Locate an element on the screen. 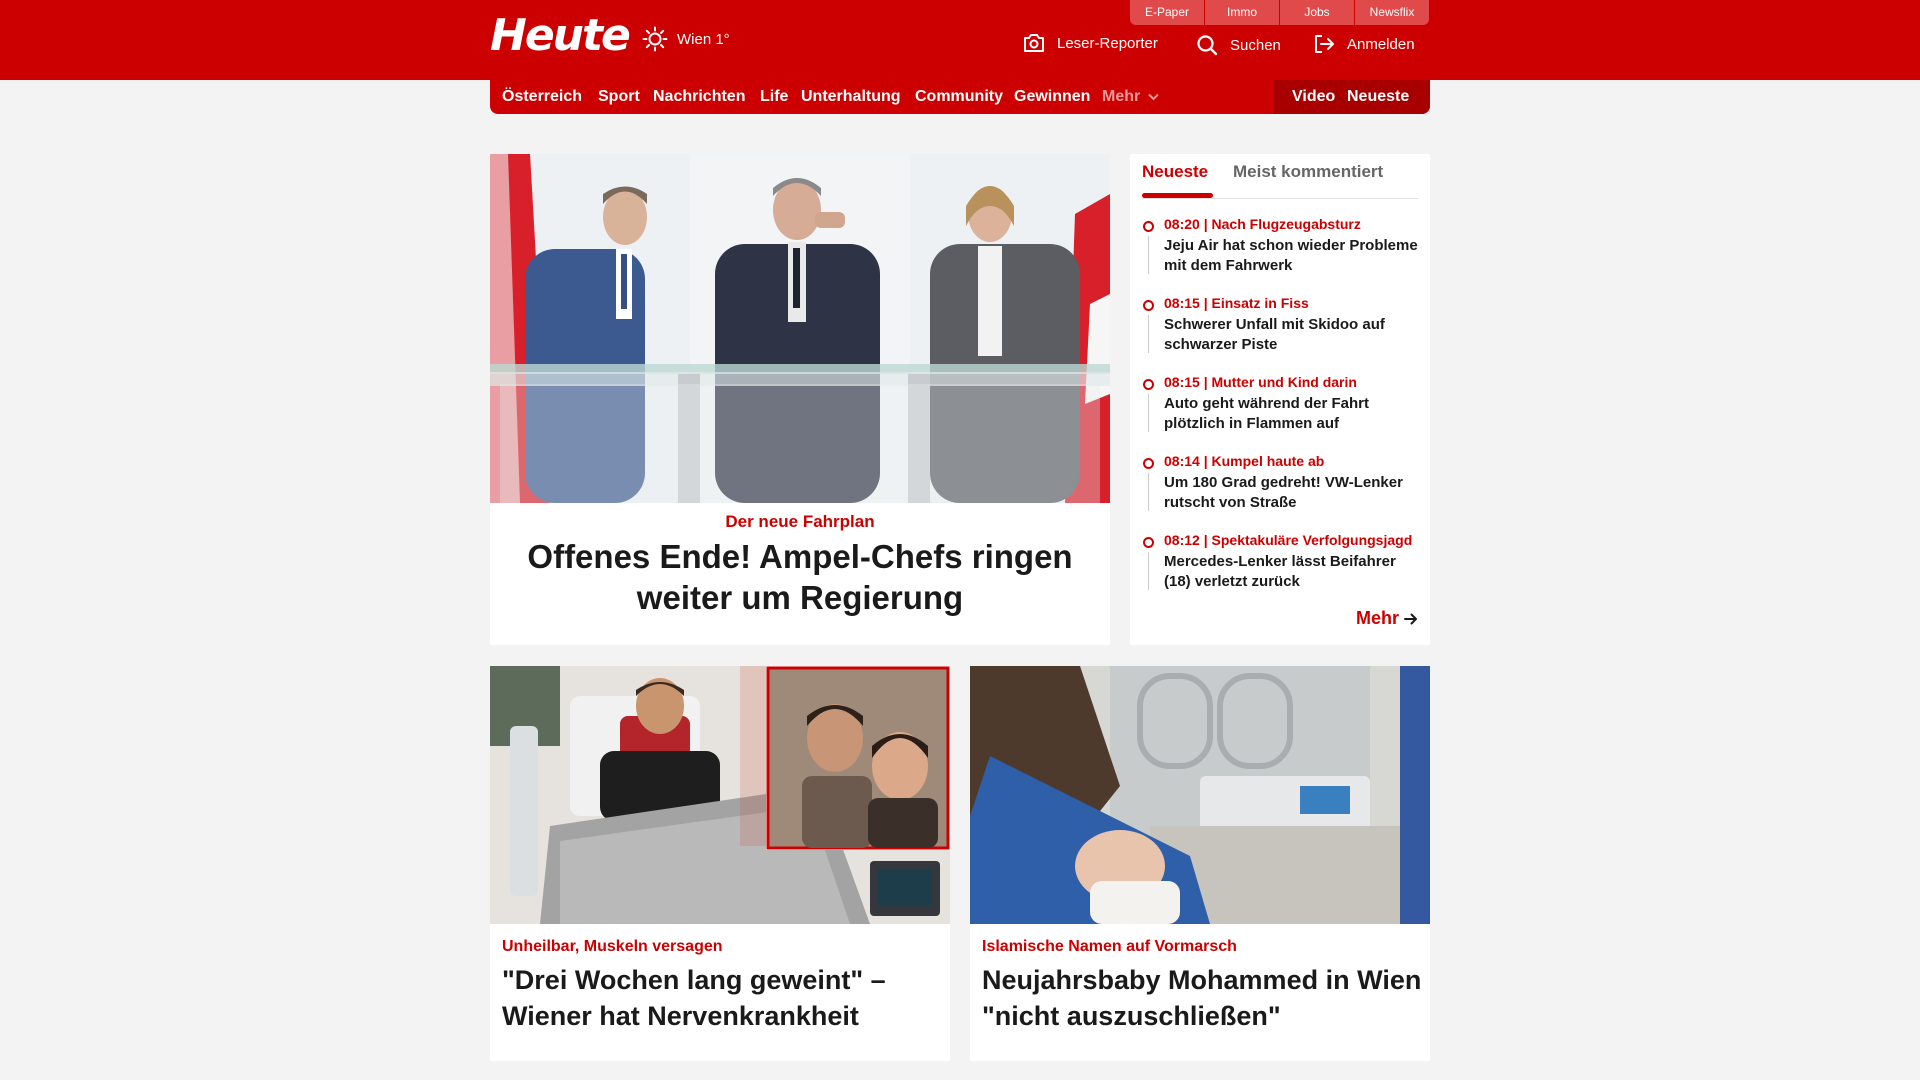  news-topic: Spektakuläre Verfolgungsjagd is located at coordinates (1312, 540).